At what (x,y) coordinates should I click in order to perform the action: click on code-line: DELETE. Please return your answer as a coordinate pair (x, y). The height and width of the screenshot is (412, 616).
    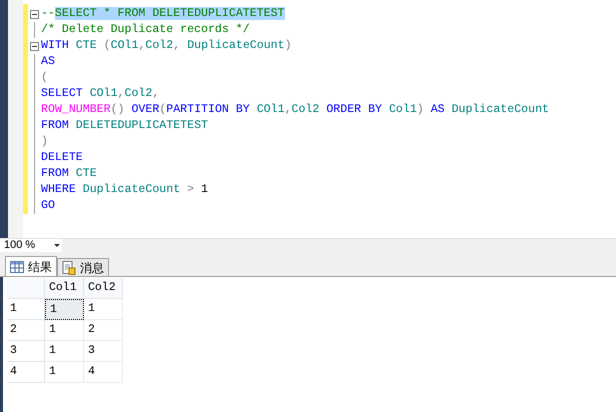
    Looking at the image, I should click on (61, 158).